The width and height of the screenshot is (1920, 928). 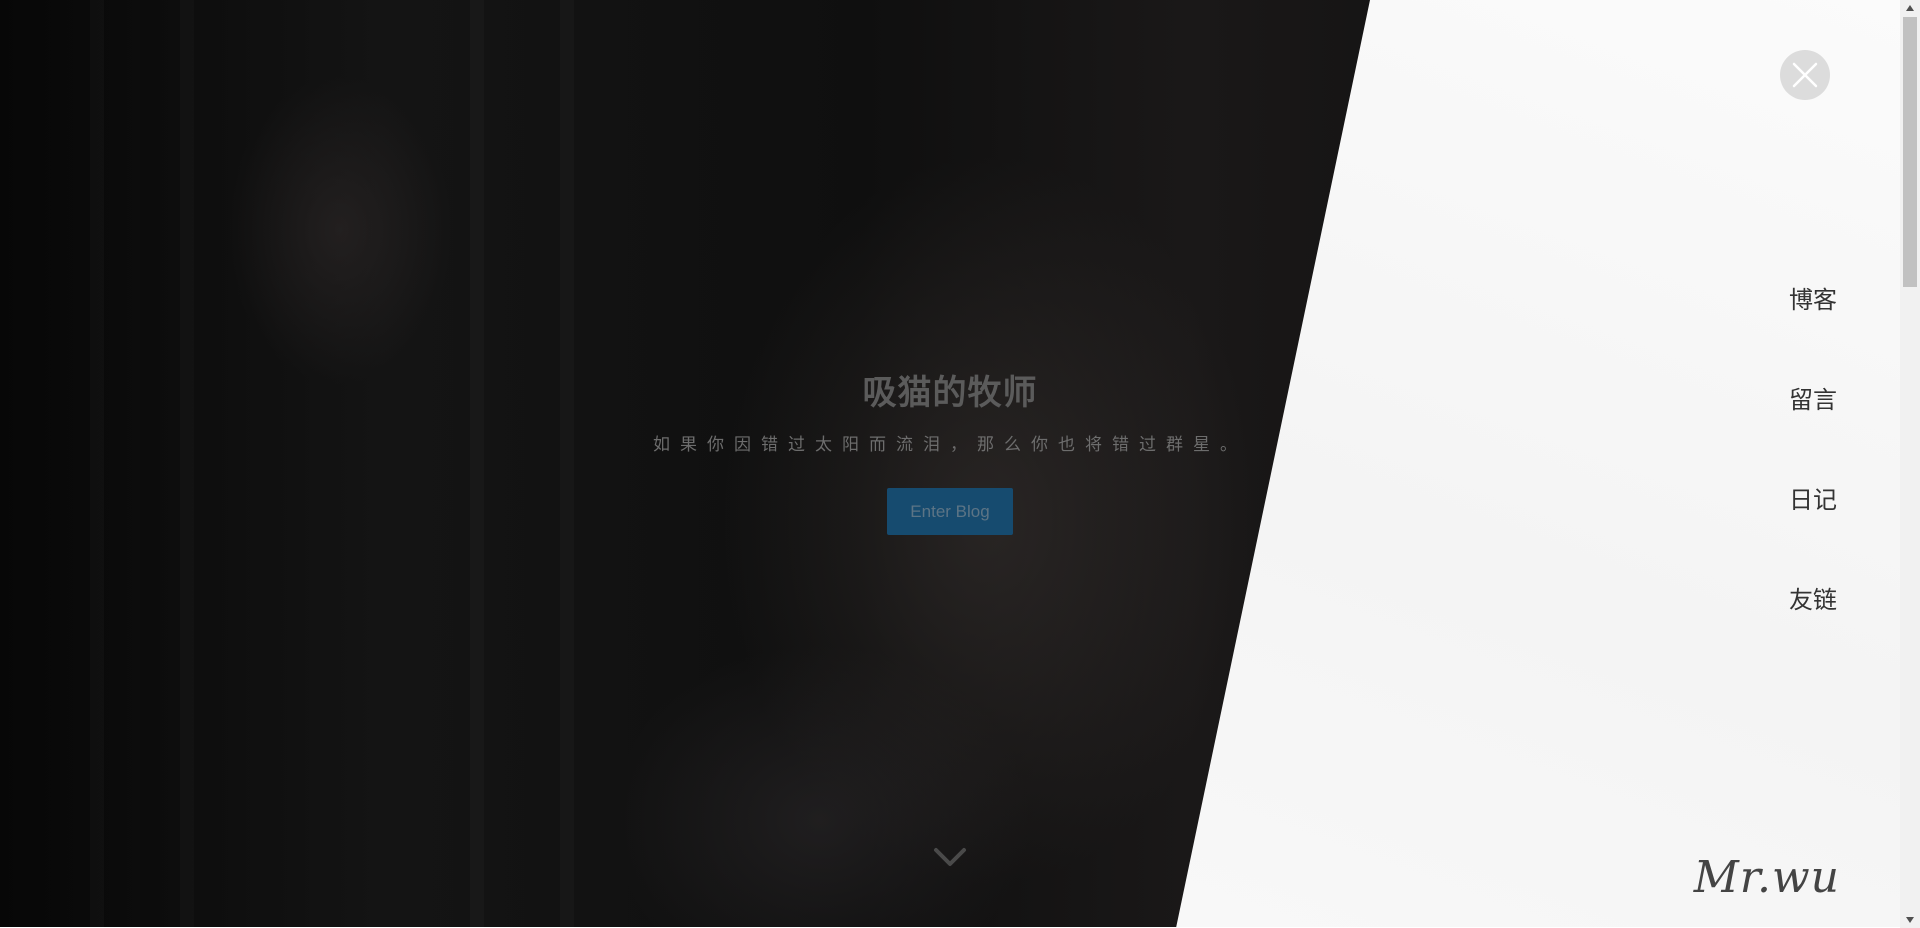 What do you see at coordinates (1766, 877) in the screenshot?
I see `signature-logo: Mr.wu` at bounding box center [1766, 877].